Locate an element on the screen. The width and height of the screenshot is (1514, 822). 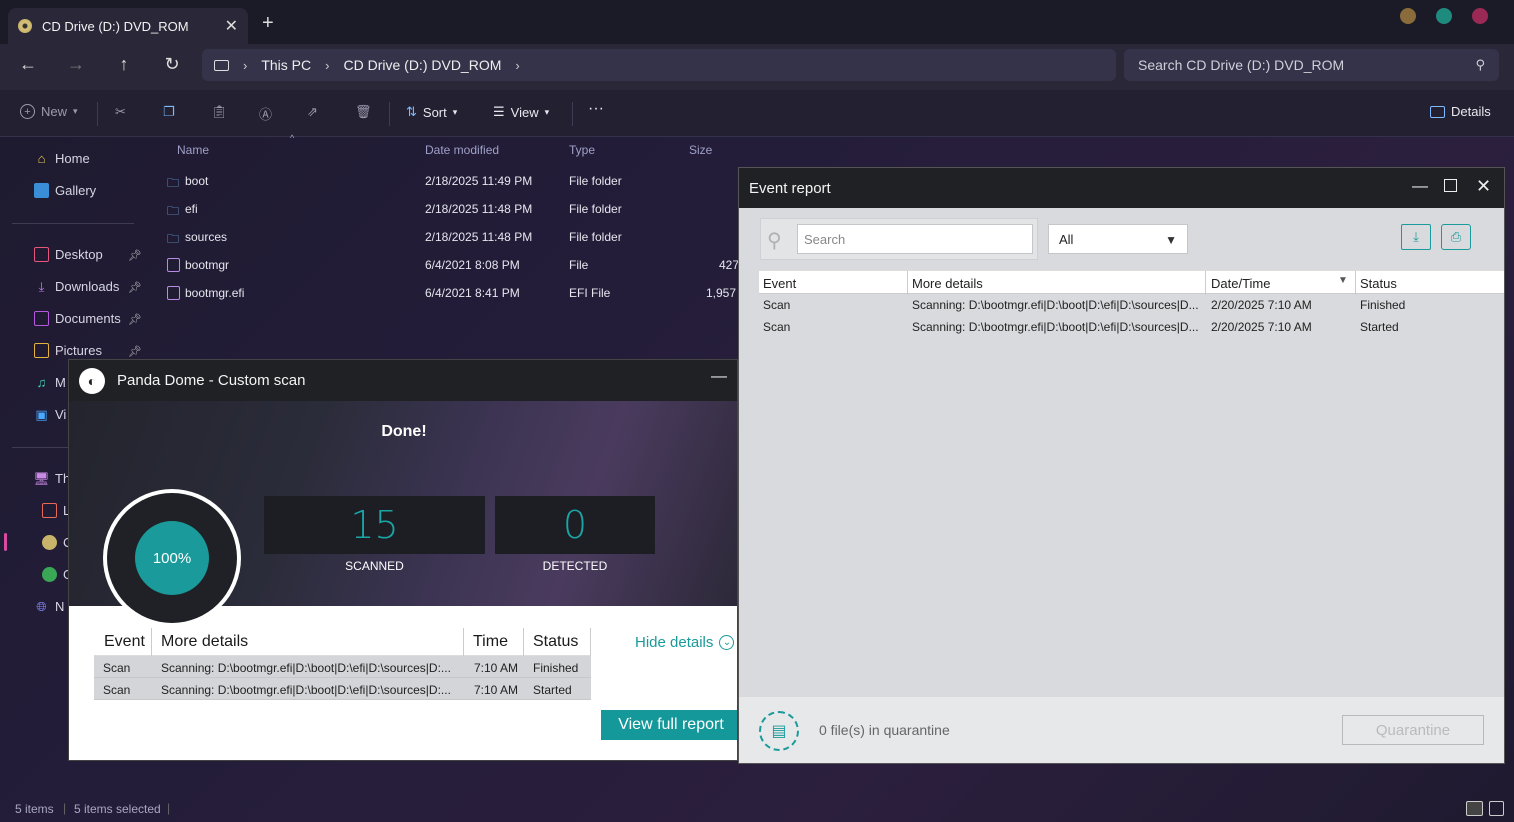
column-header-type: Type is located at coordinates (582, 150).